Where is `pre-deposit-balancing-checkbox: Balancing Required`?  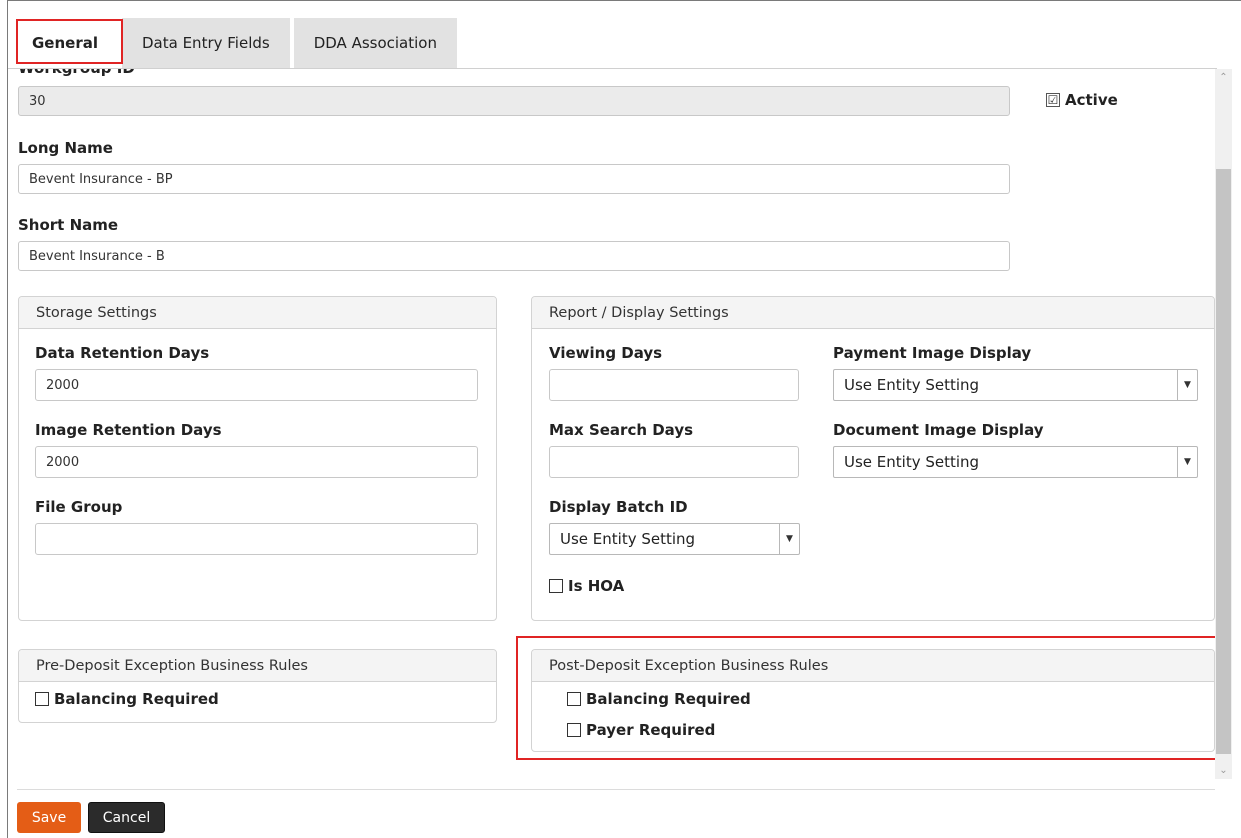
pre-deposit-balancing-checkbox: Balancing Required is located at coordinates (127, 699).